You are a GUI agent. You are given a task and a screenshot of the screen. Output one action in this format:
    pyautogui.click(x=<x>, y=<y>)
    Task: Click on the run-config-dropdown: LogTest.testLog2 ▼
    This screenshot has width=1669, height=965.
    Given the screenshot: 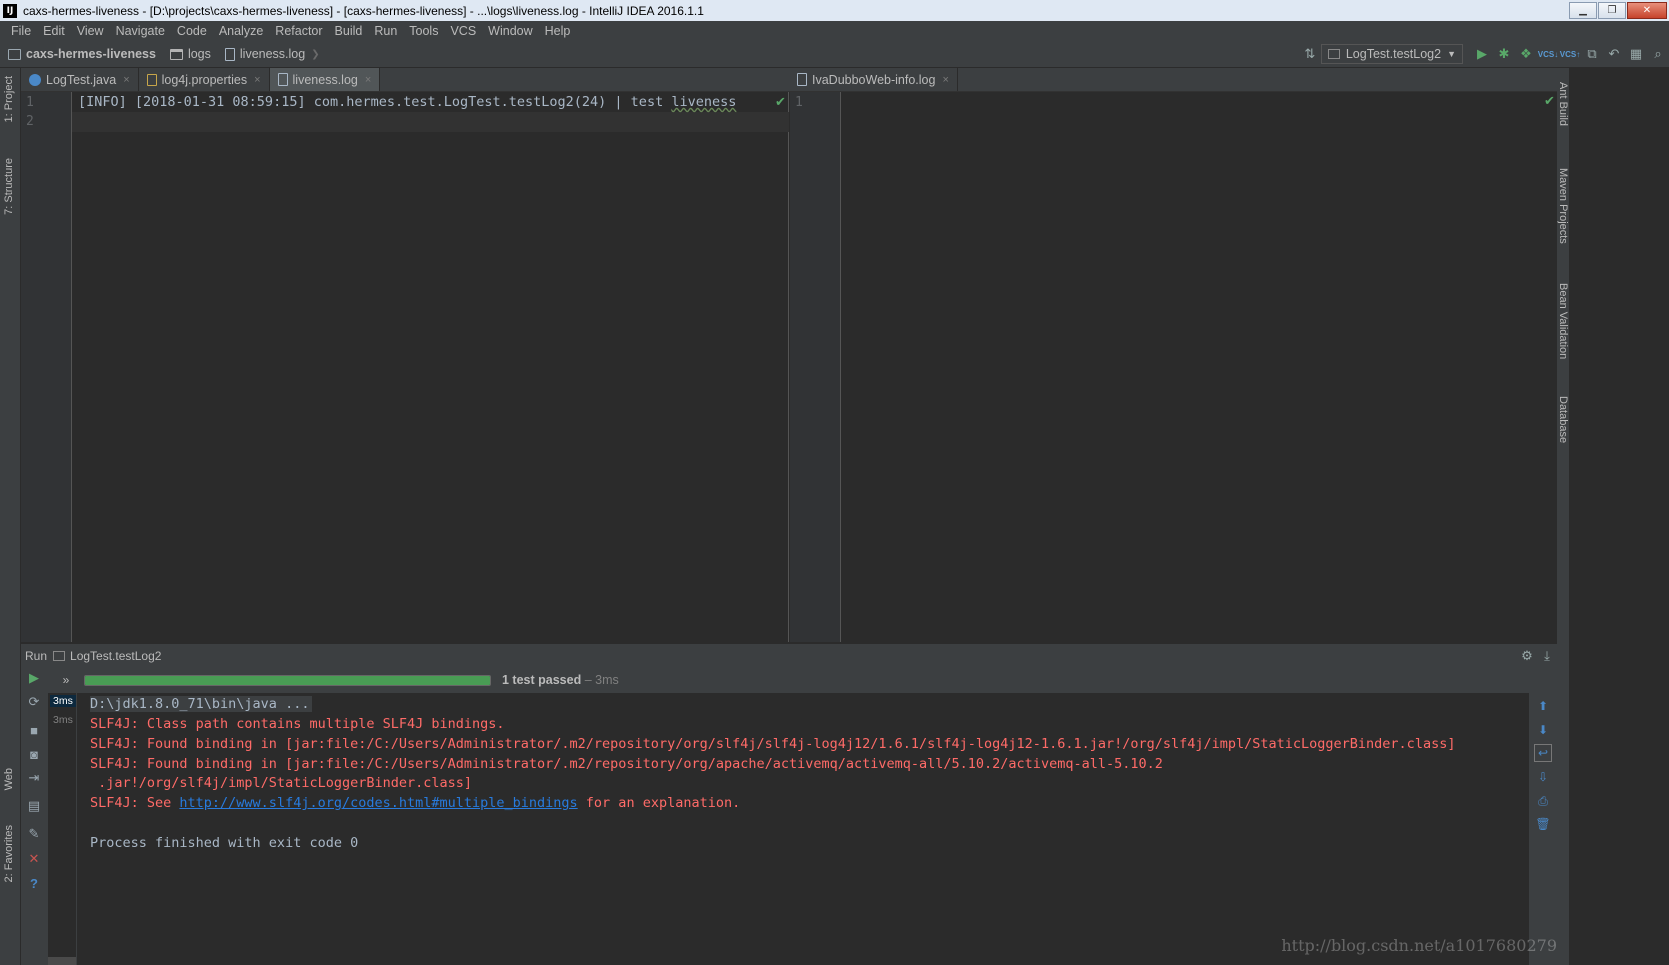 What is the action you would take?
    pyautogui.click(x=1391, y=54)
    